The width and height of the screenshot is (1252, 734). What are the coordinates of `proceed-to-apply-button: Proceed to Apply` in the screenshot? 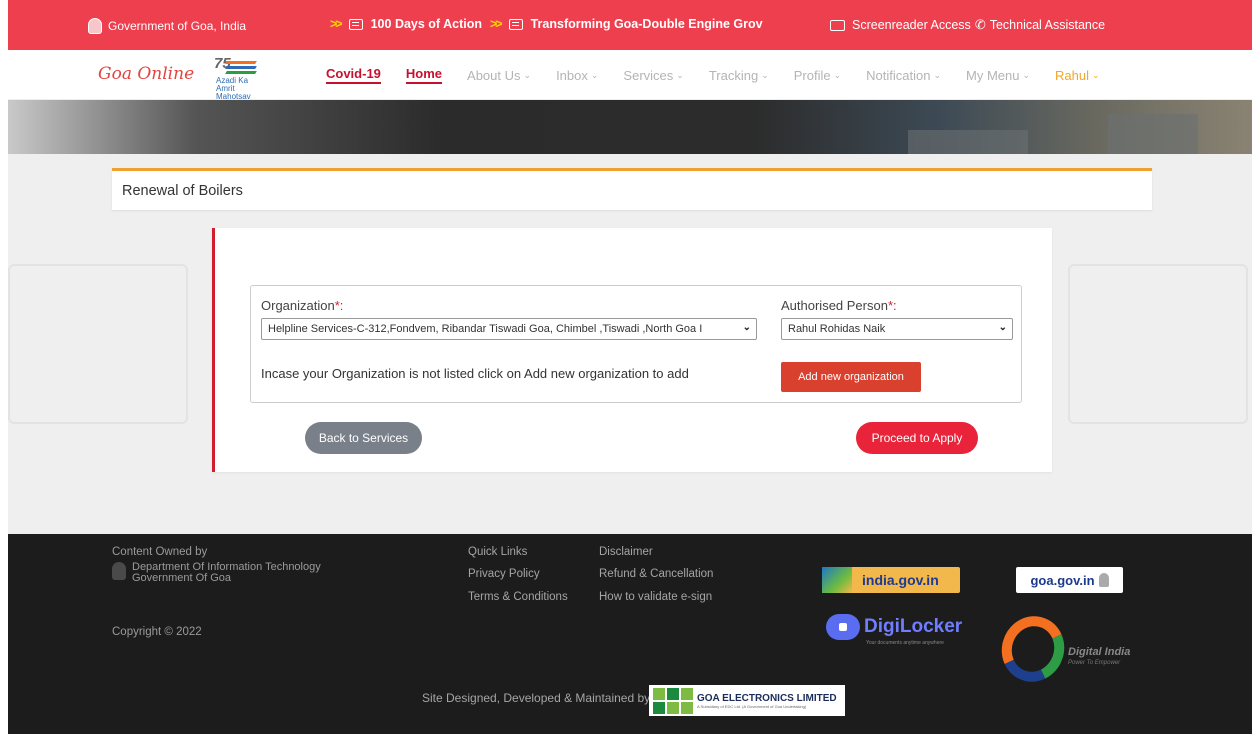 It's located at (917, 438).